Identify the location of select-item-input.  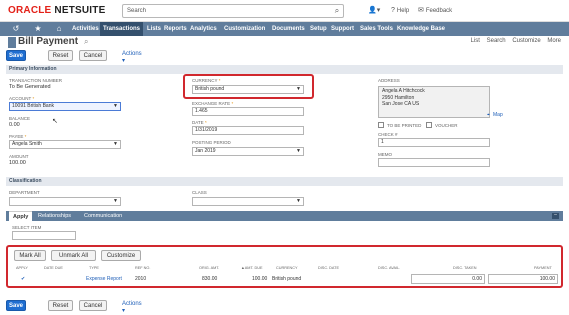
(44, 235).